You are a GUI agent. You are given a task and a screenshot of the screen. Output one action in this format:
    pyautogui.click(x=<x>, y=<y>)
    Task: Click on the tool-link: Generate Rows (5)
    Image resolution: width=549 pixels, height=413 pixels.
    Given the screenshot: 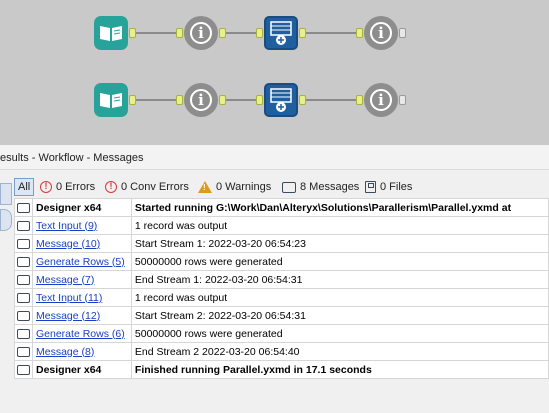 What is the action you would take?
    pyautogui.click(x=80, y=262)
    